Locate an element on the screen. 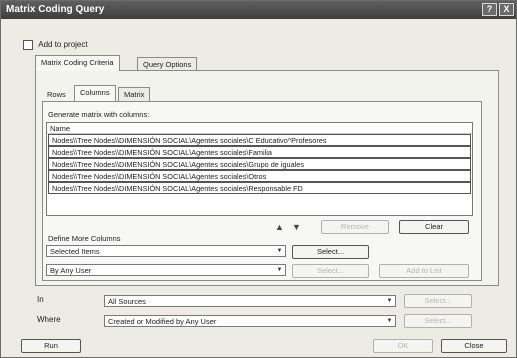 Image resolution: width=517 pixels, height=358 pixels. help-button: ? is located at coordinates (489, 9).